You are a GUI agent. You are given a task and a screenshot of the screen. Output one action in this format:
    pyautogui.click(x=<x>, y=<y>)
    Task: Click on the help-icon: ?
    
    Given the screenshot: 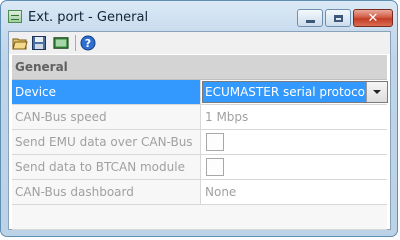 What is the action you would take?
    pyautogui.click(x=88, y=43)
    